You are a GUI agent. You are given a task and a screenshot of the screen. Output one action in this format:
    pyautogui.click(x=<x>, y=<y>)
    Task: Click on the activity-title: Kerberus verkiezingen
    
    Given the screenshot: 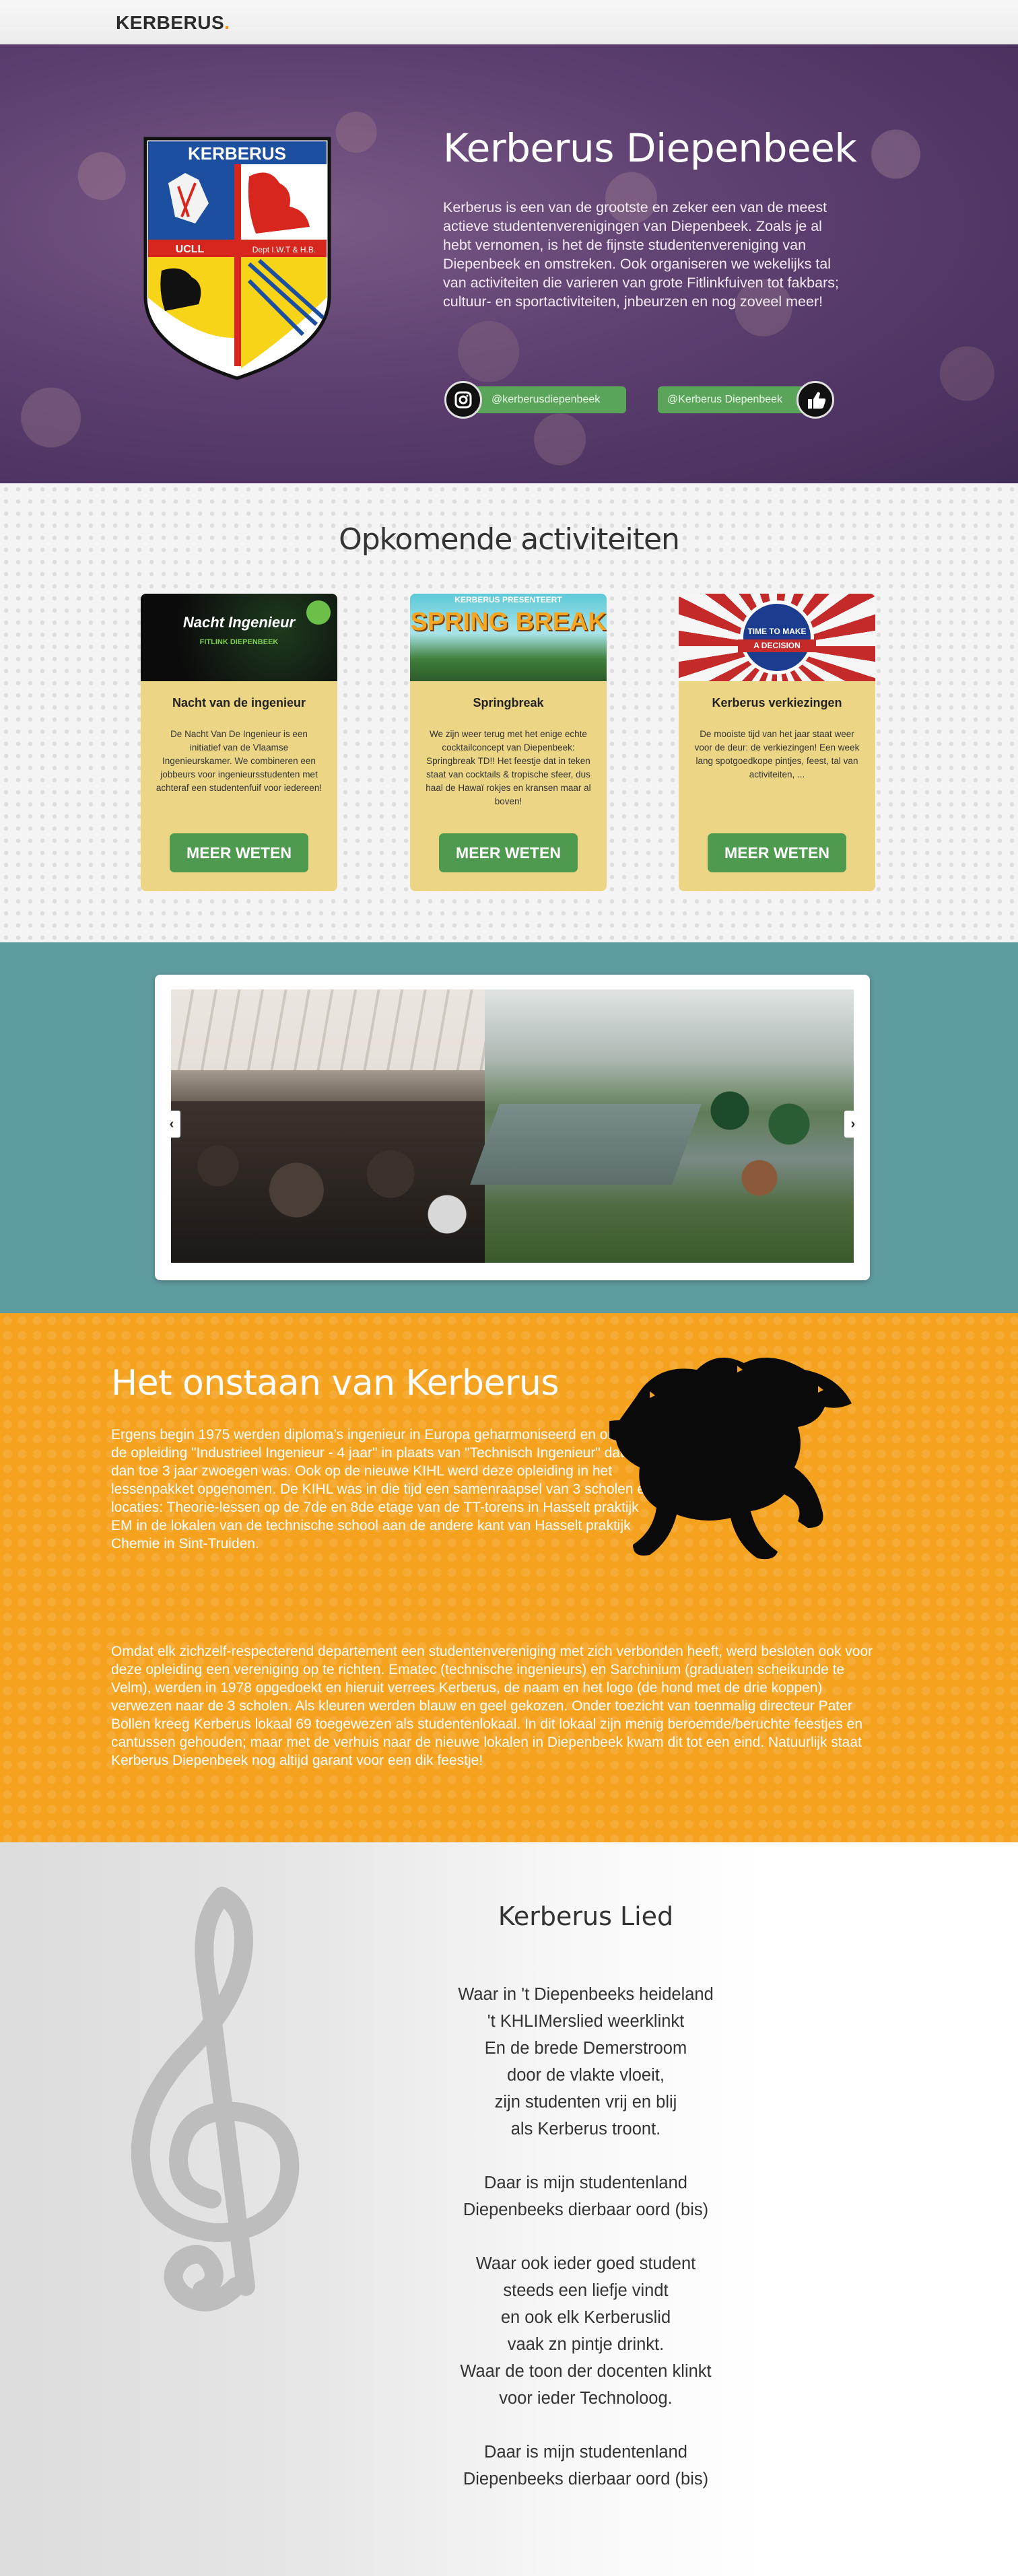 What is the action you would take?
    pyautogui.click(x=777, y=702)
    